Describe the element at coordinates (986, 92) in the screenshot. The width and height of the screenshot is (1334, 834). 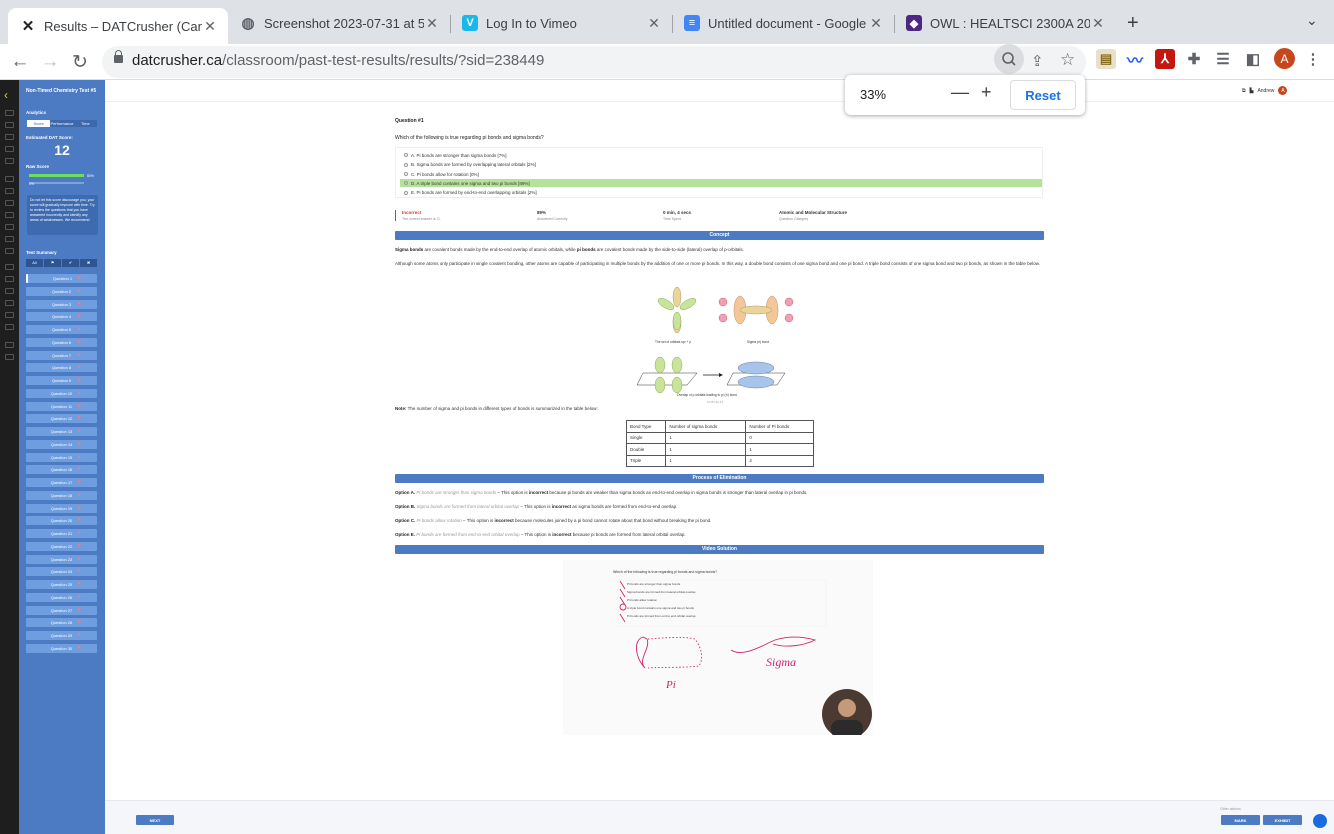
I see `zoom-in-button: +` at that location.